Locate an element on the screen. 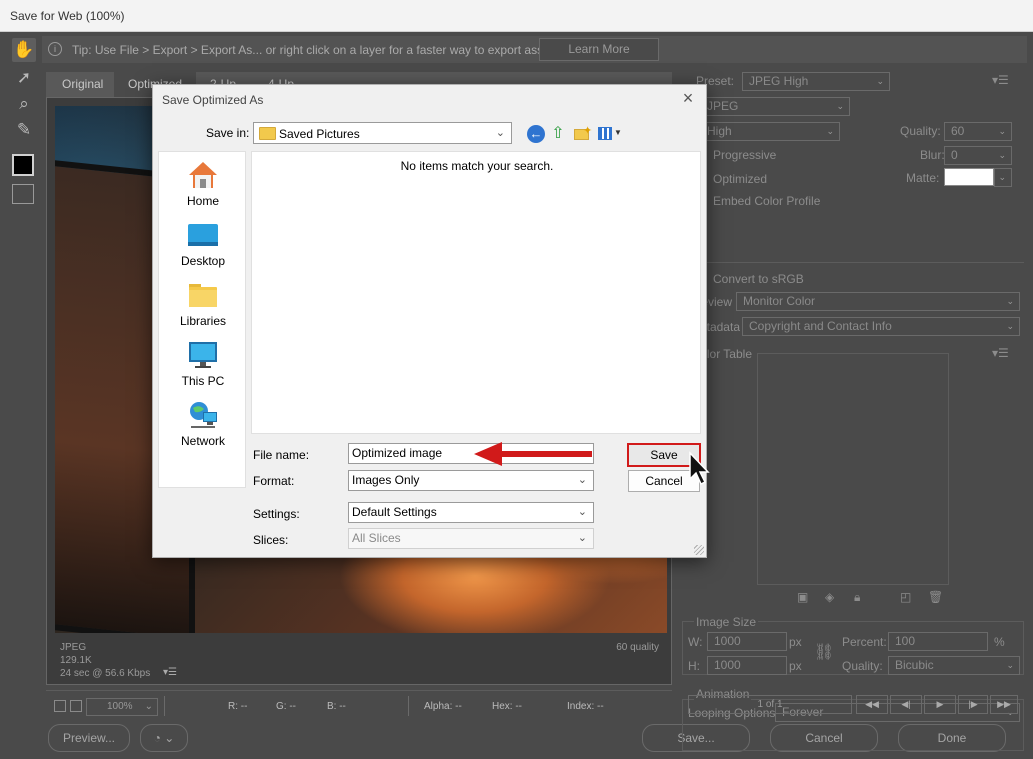 This screenshot has width=1033, height=759. compression-quality-select: High ⌄ is located at coordinates (770, 131).